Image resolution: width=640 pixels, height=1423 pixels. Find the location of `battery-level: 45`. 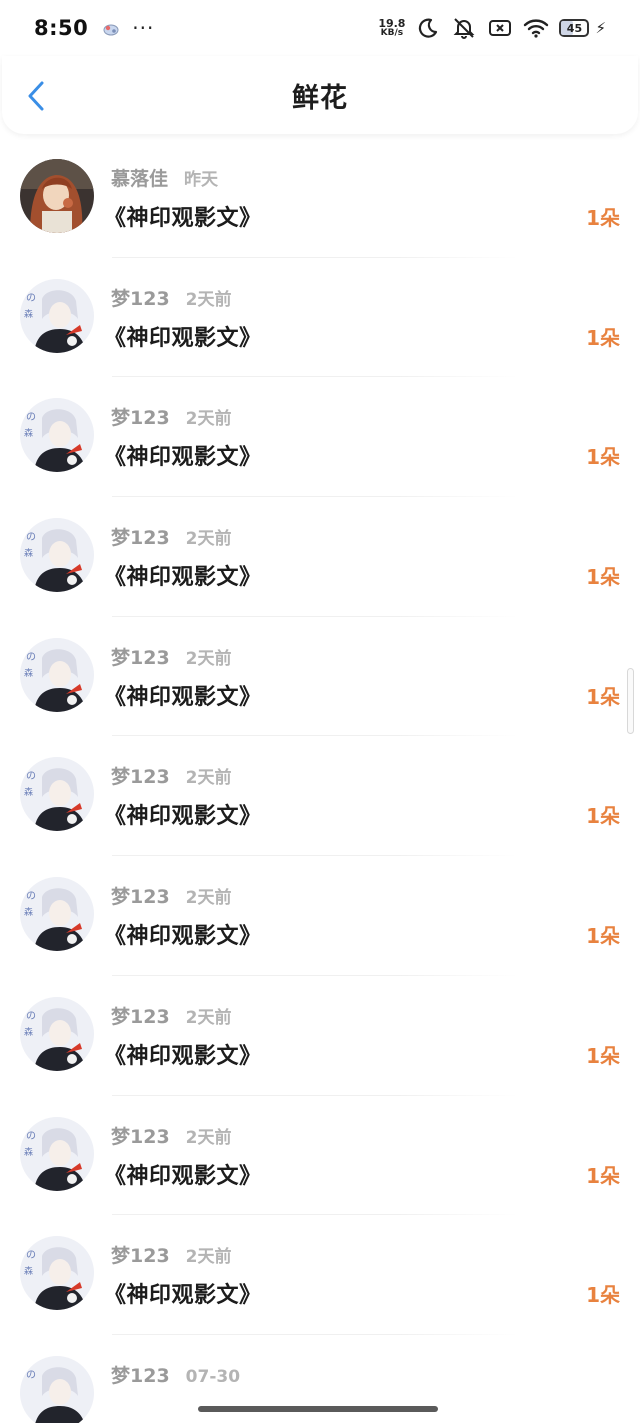

battery-level: 45 is located at coordinates (574, 28).